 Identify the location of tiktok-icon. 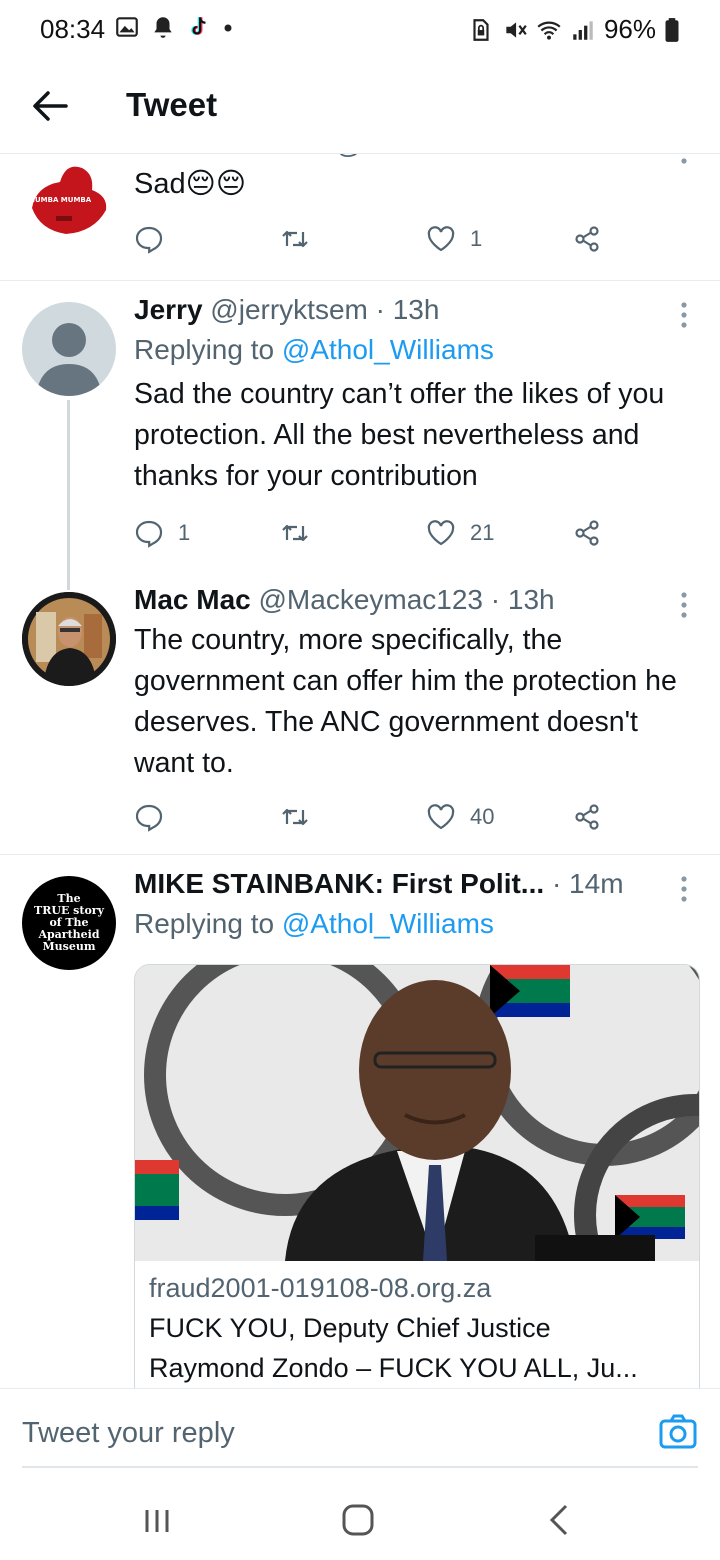
(198, 26).